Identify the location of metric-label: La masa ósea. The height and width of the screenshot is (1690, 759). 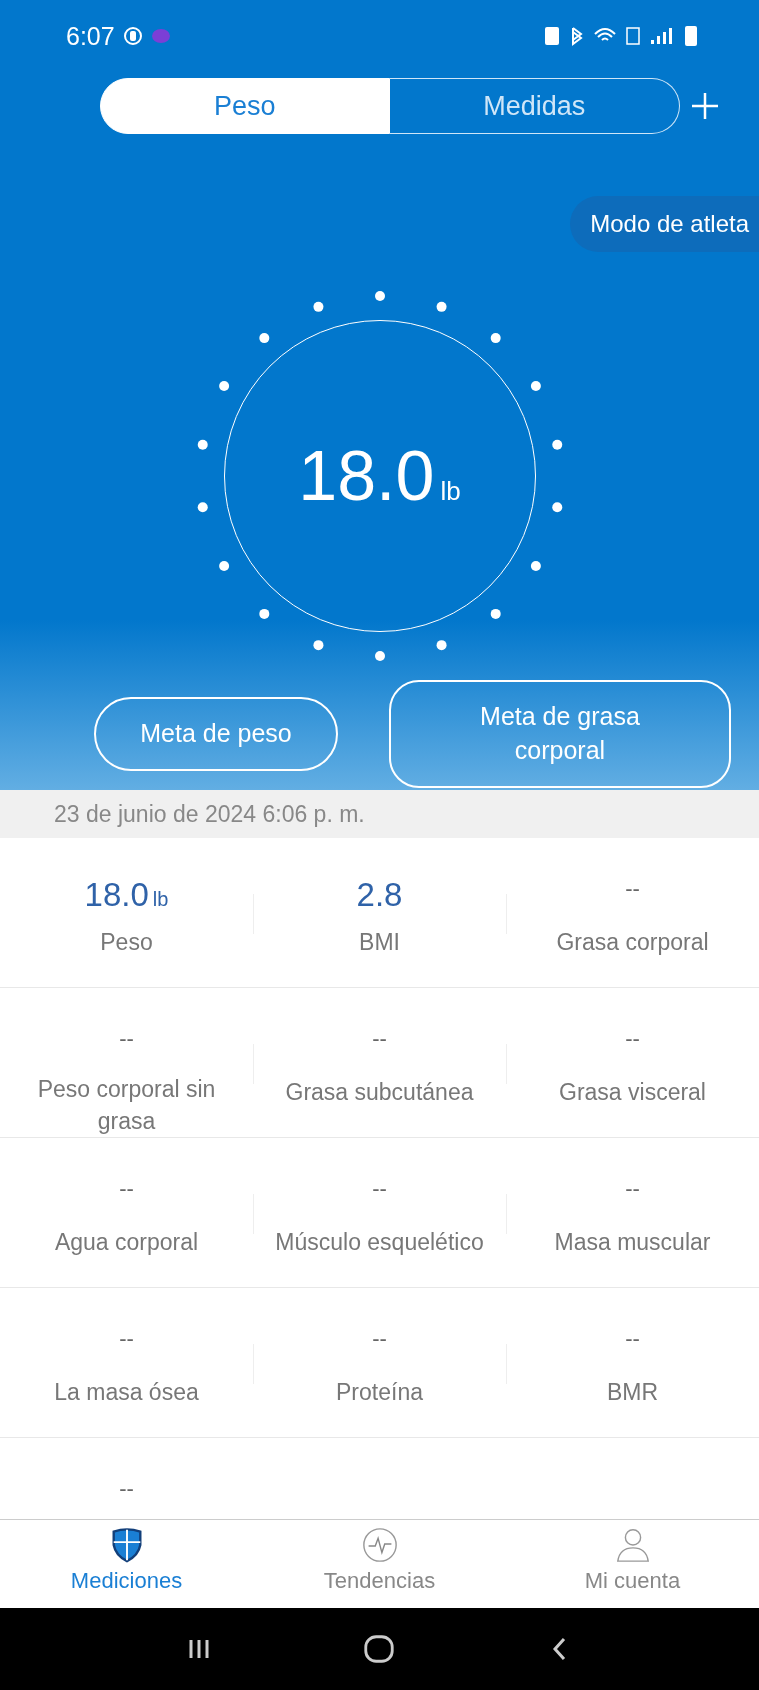
(126, 1392).